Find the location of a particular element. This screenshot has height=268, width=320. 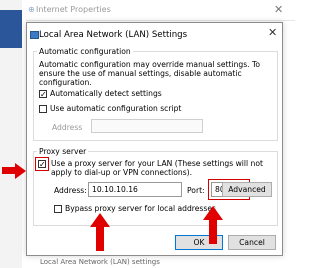

background-app-icon is located at coordinates (11, 29).